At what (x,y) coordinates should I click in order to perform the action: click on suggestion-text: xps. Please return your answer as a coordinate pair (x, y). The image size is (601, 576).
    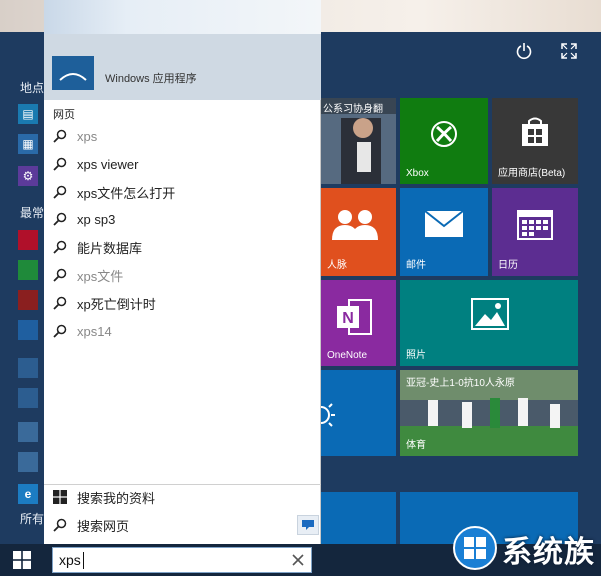
    Looking at the image, I should click on (87, 136).